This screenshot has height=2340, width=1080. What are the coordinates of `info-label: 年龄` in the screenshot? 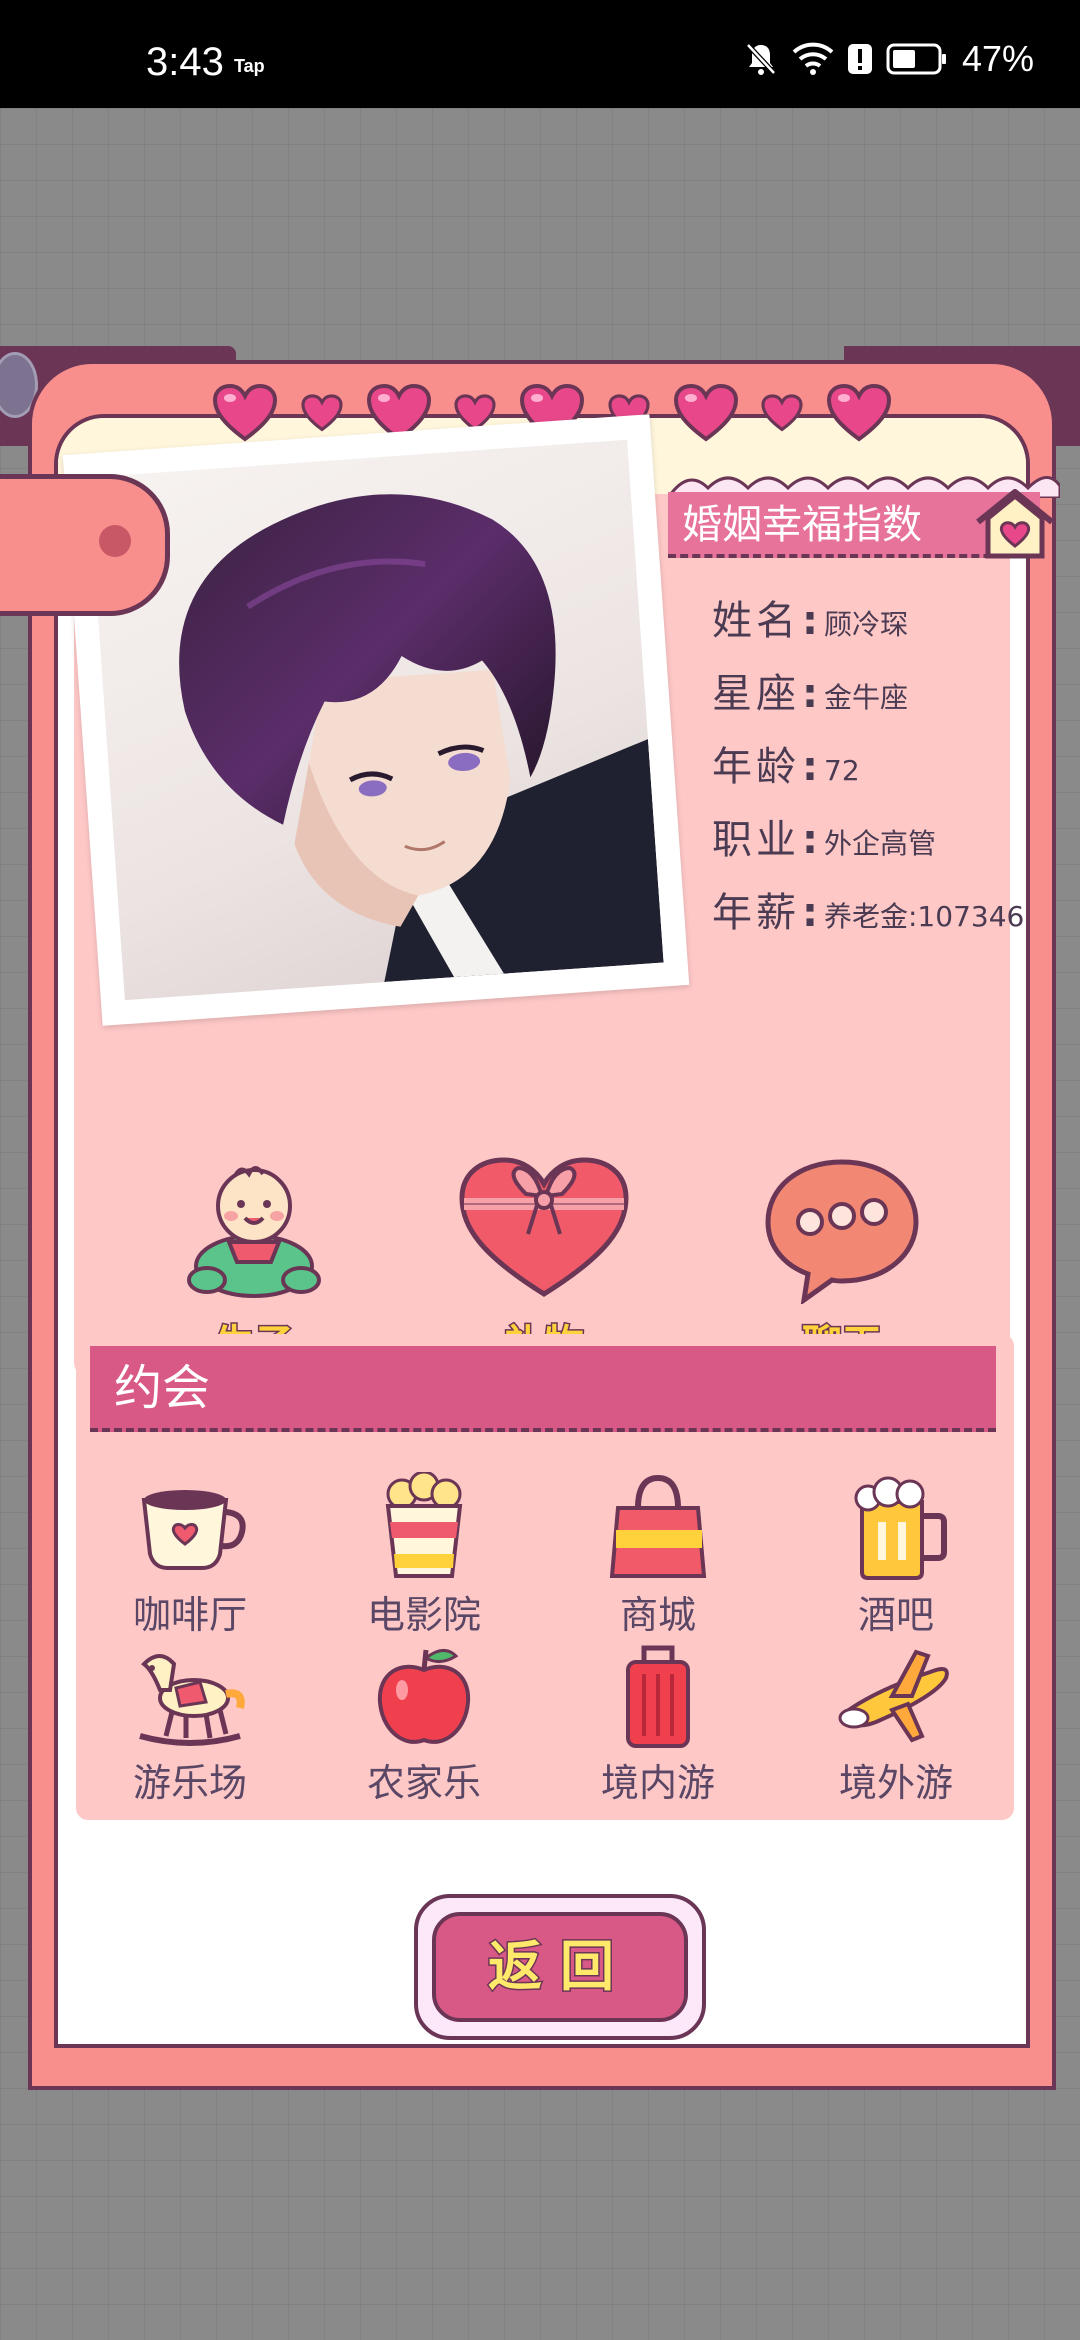 It's located at (756, 767).